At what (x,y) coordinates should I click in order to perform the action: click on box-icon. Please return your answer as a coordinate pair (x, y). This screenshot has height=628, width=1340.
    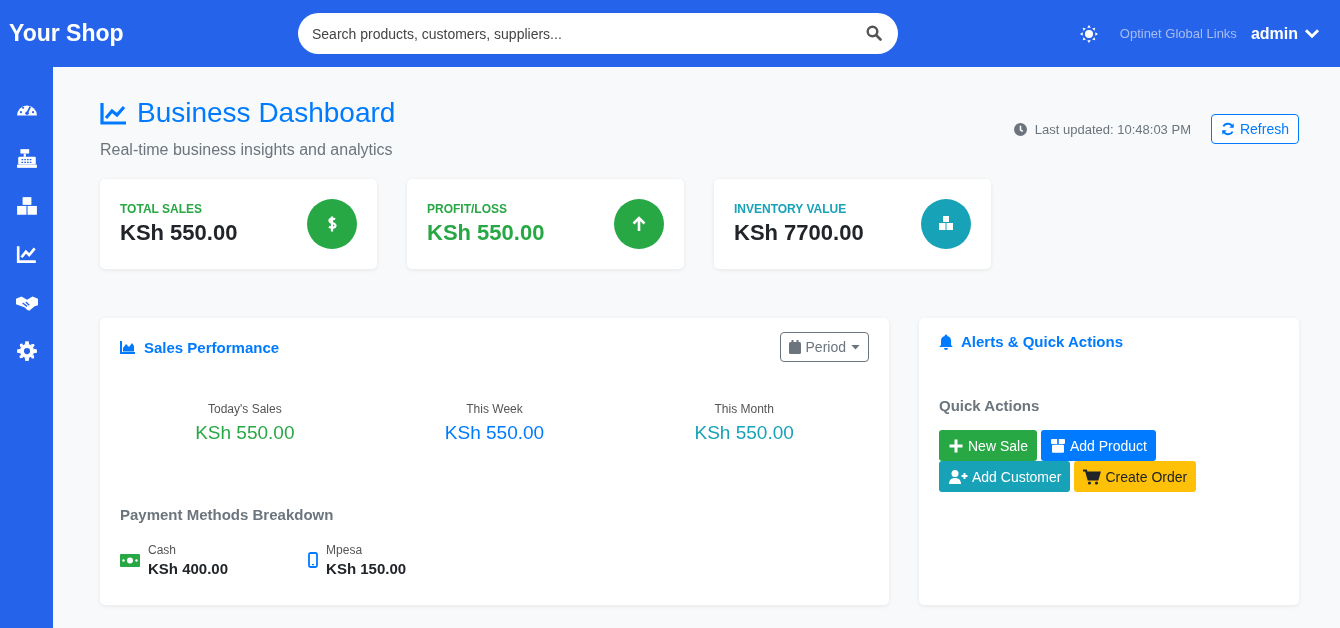
    Looking at the image, I should click on (1057, 445).